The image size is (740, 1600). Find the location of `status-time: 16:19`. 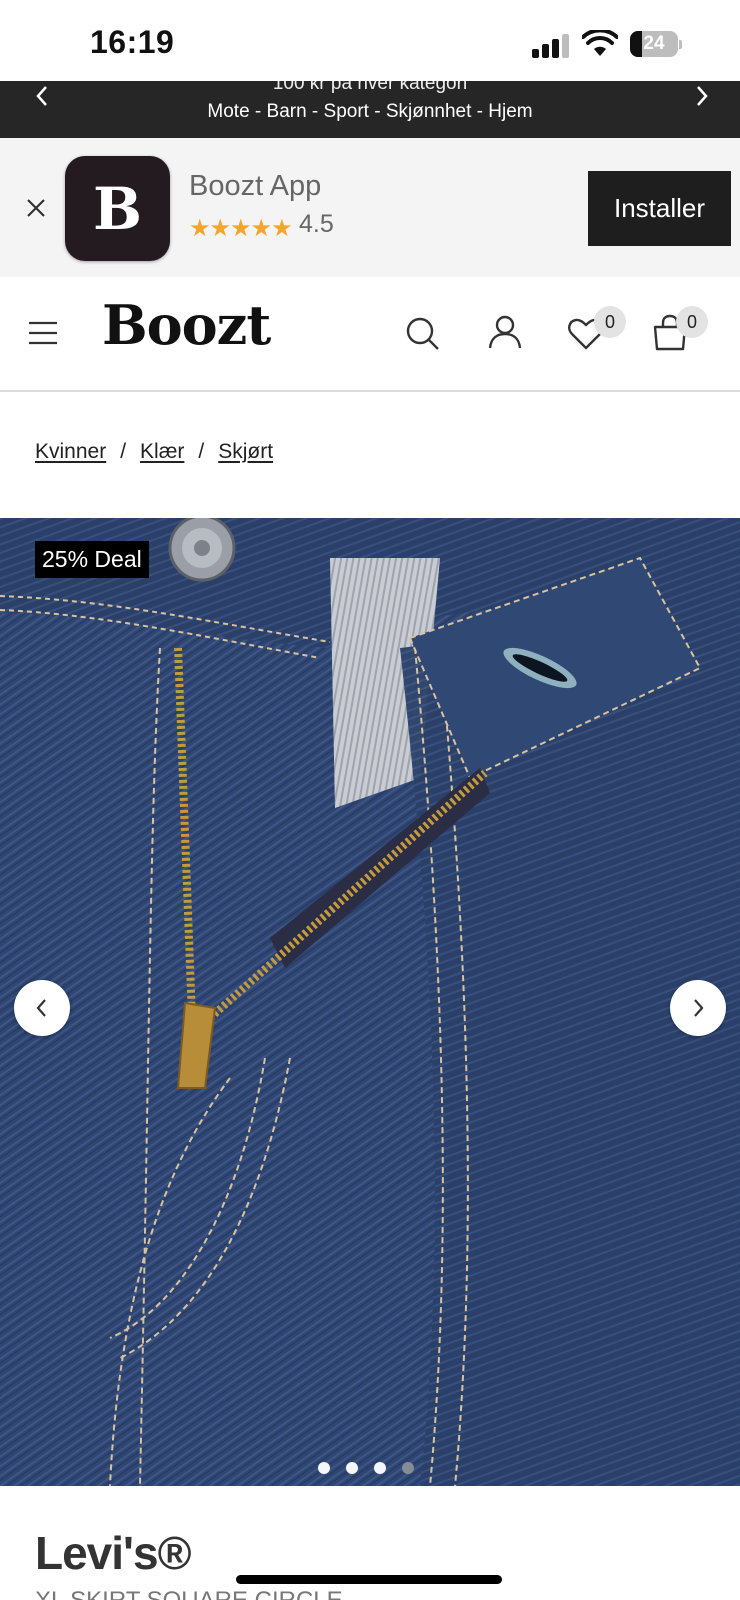

status-time: 16:19 is located at coordinates (132, 42).